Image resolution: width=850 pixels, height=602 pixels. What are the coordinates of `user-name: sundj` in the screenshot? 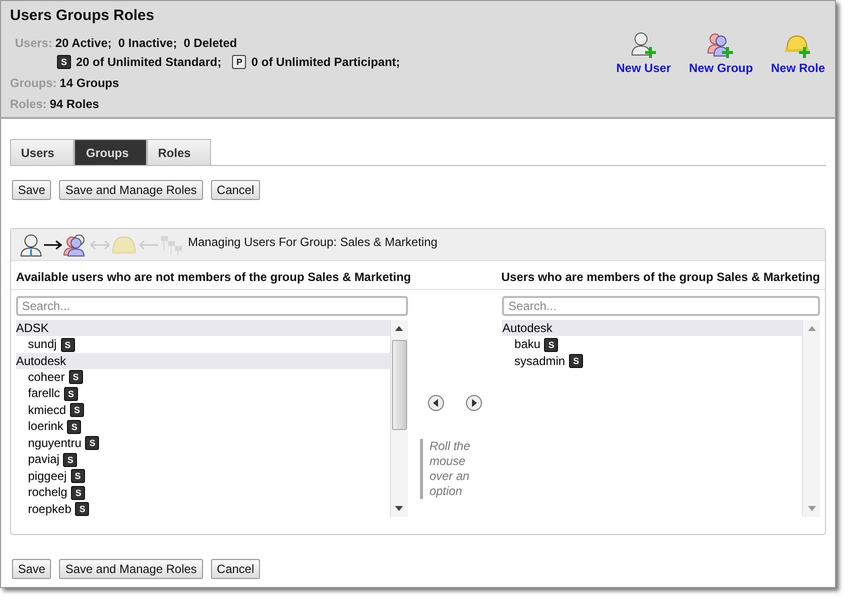 It's located at (42, 344).